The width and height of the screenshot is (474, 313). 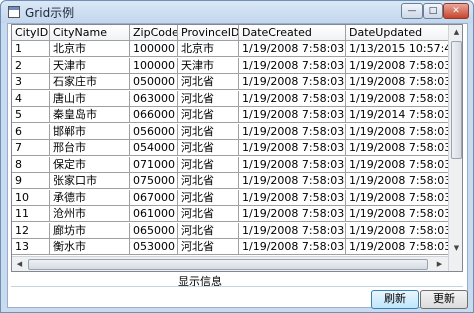 What do you see at coordinates (31, 131) in the screenshot?
I see `cell-cityid: 6` at bounding box center [31, 131].